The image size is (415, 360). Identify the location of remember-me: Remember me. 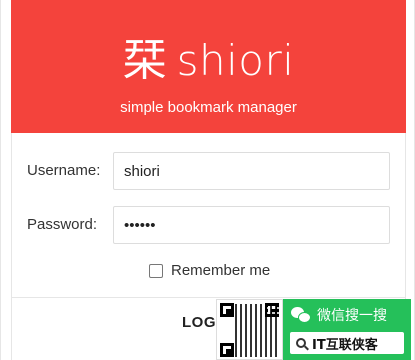
(209, 270).